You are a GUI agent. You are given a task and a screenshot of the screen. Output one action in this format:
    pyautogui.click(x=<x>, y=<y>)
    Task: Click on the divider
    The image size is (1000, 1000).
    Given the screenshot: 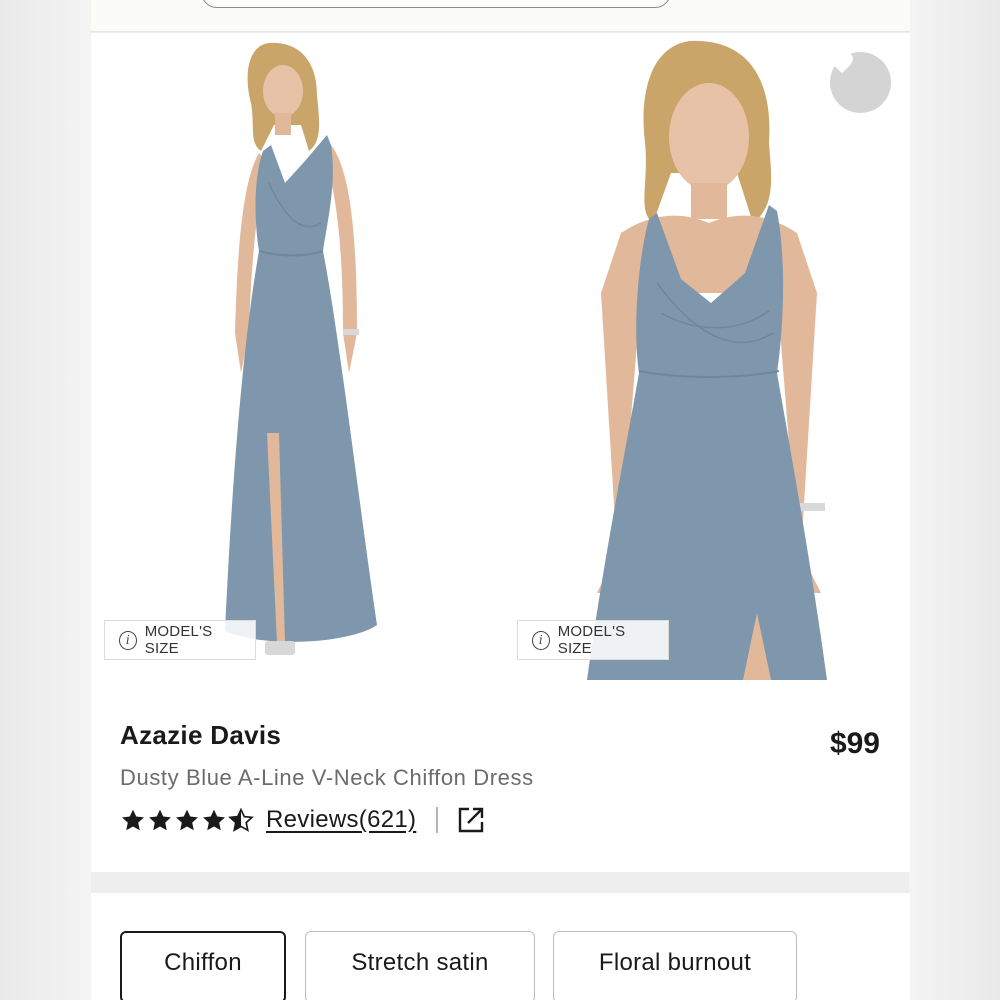 What is the action you would take?
    pyautogui.click(x=437, y=820)
    